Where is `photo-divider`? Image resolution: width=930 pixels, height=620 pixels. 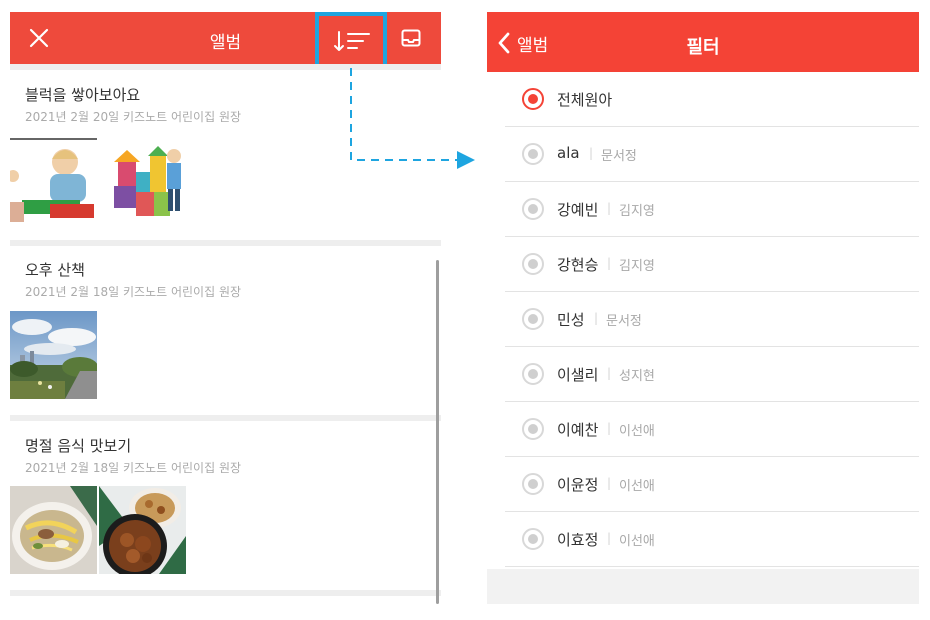
photo-divider is located at coordinates (53, 139).